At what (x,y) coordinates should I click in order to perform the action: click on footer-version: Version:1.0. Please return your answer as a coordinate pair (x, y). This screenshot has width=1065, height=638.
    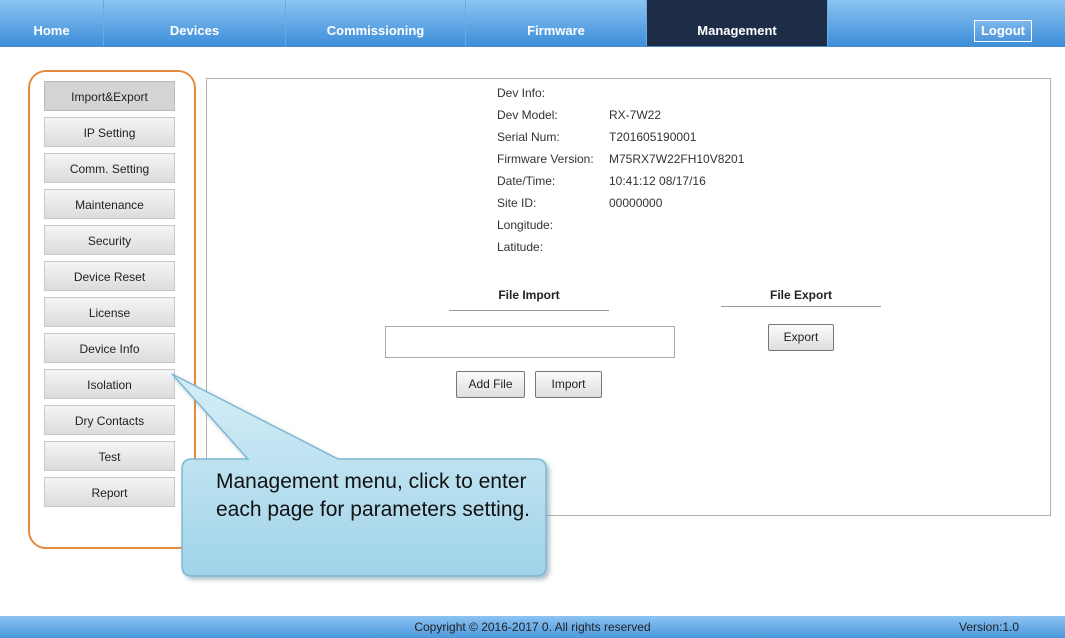
    Looking at the image, I should click on (989, 627).